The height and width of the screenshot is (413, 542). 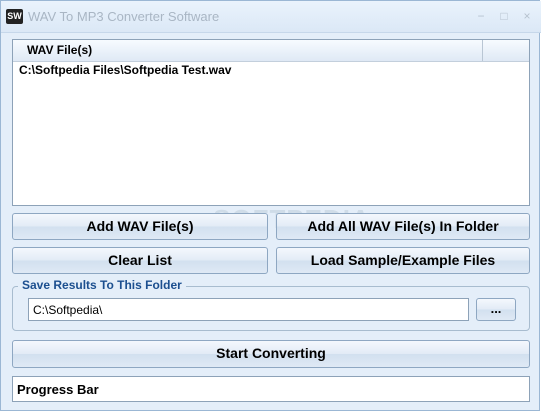 I want to click on output-folder-input, so click(x=248, y=309).